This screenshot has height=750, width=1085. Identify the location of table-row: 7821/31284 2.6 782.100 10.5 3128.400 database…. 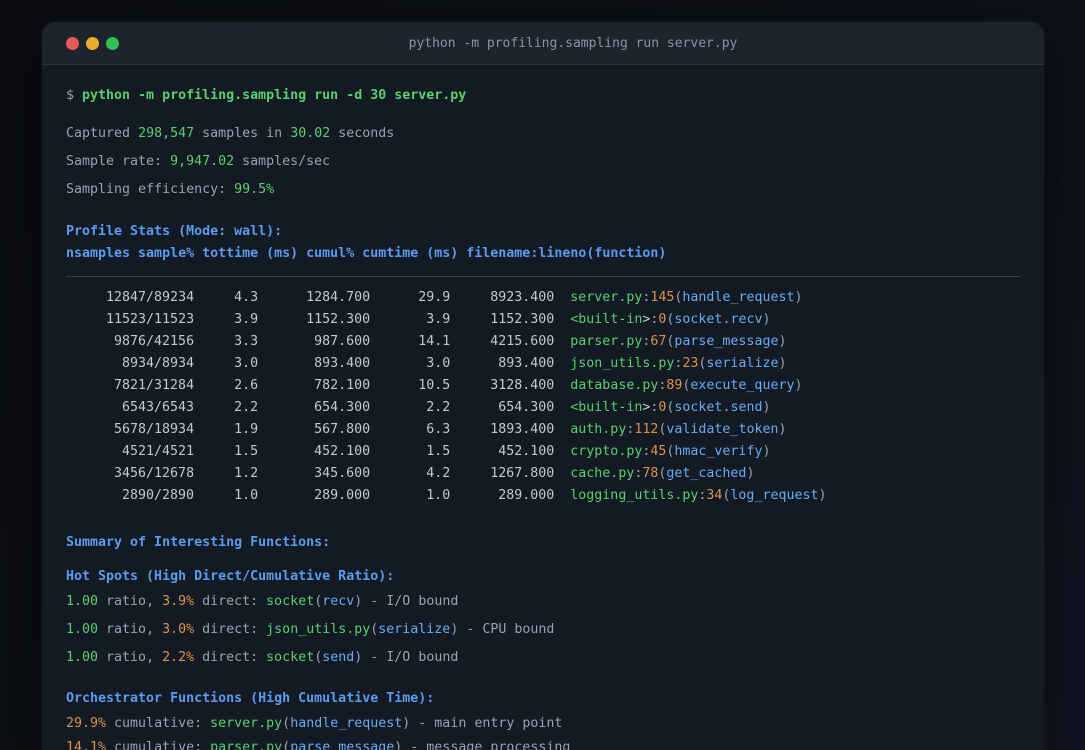
(543, 386).